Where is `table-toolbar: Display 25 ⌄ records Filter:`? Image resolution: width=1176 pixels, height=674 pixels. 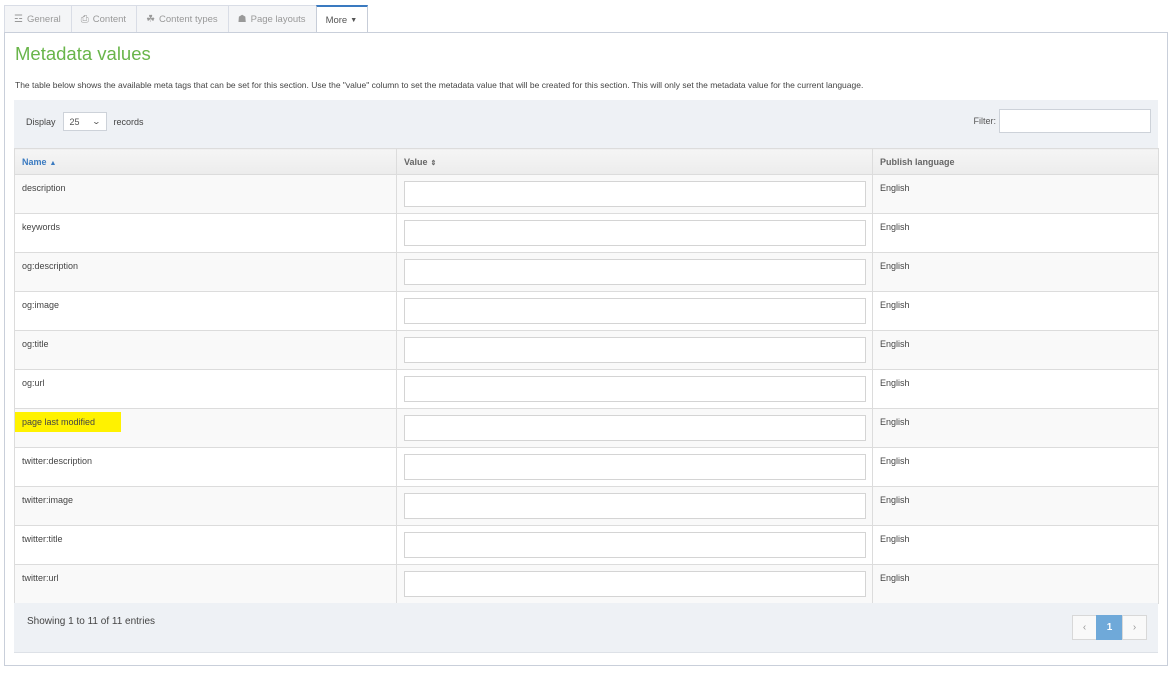
table-toolbar: Display 25 ⌄ records Filter: is located at coordinates (586, 124).